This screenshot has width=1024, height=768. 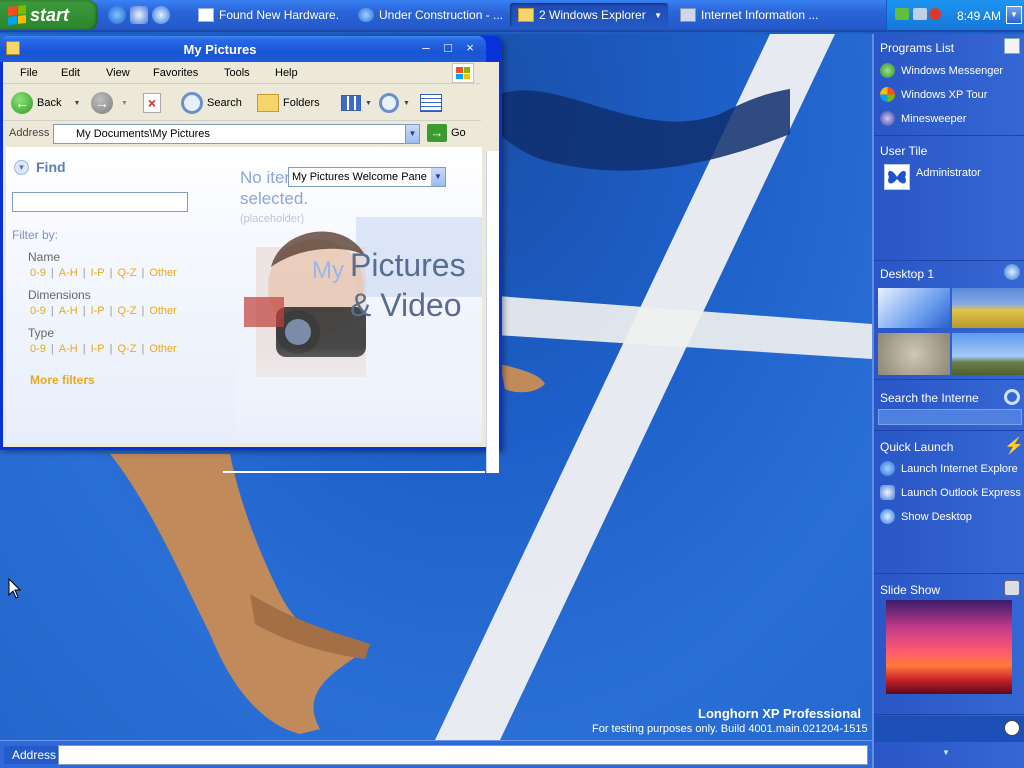 I want to click on menu-file: File, so click(x=29, y=73).